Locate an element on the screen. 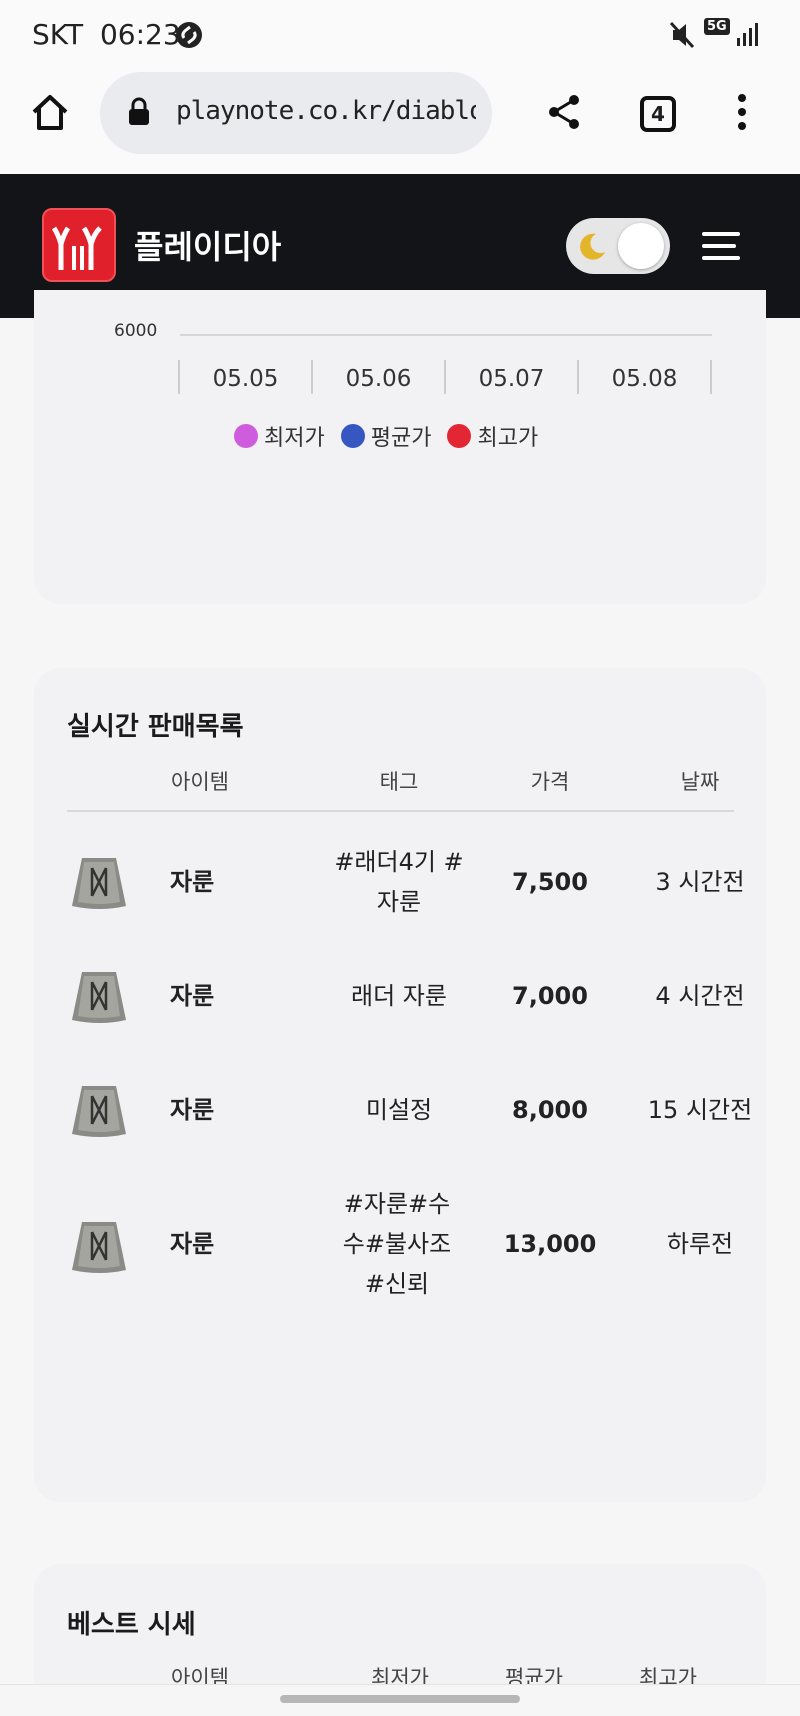  share-icon is located at coordinates (564, 112).